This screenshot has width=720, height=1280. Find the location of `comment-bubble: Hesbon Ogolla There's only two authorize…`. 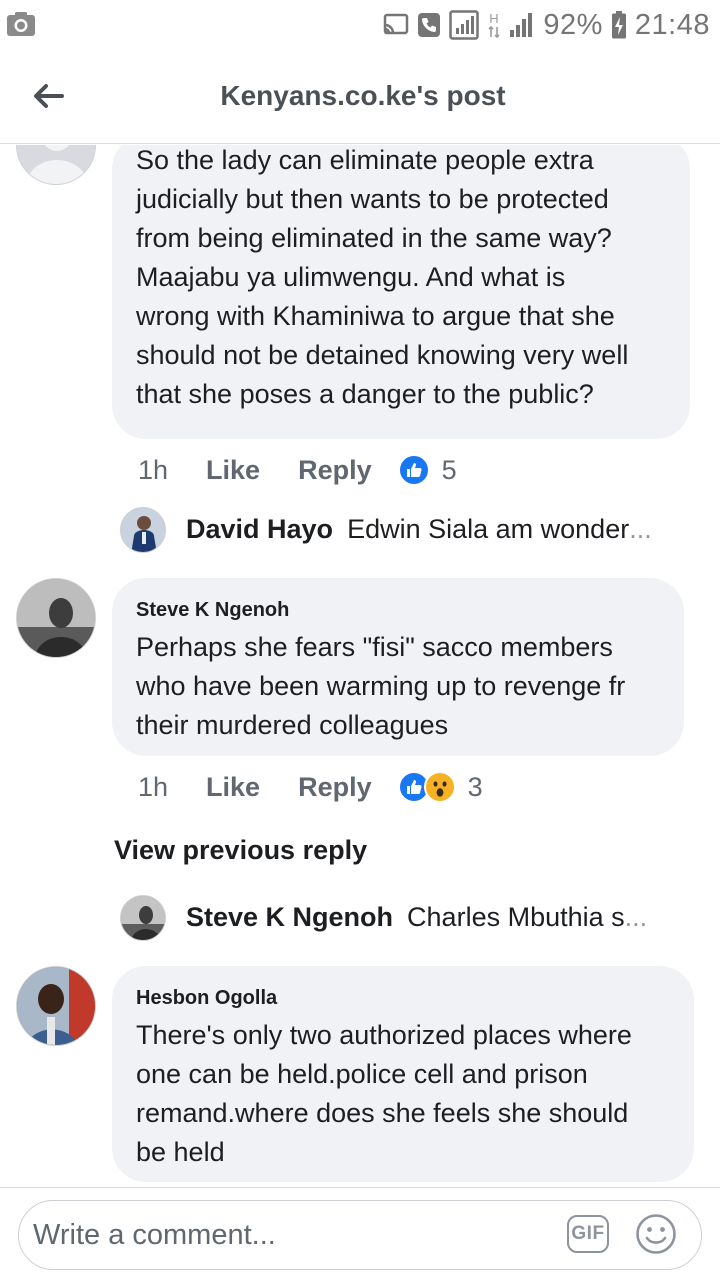

comment-bubble: Hesbon Ogolla There's only two authorize… is located at coordinates (403, 1074).